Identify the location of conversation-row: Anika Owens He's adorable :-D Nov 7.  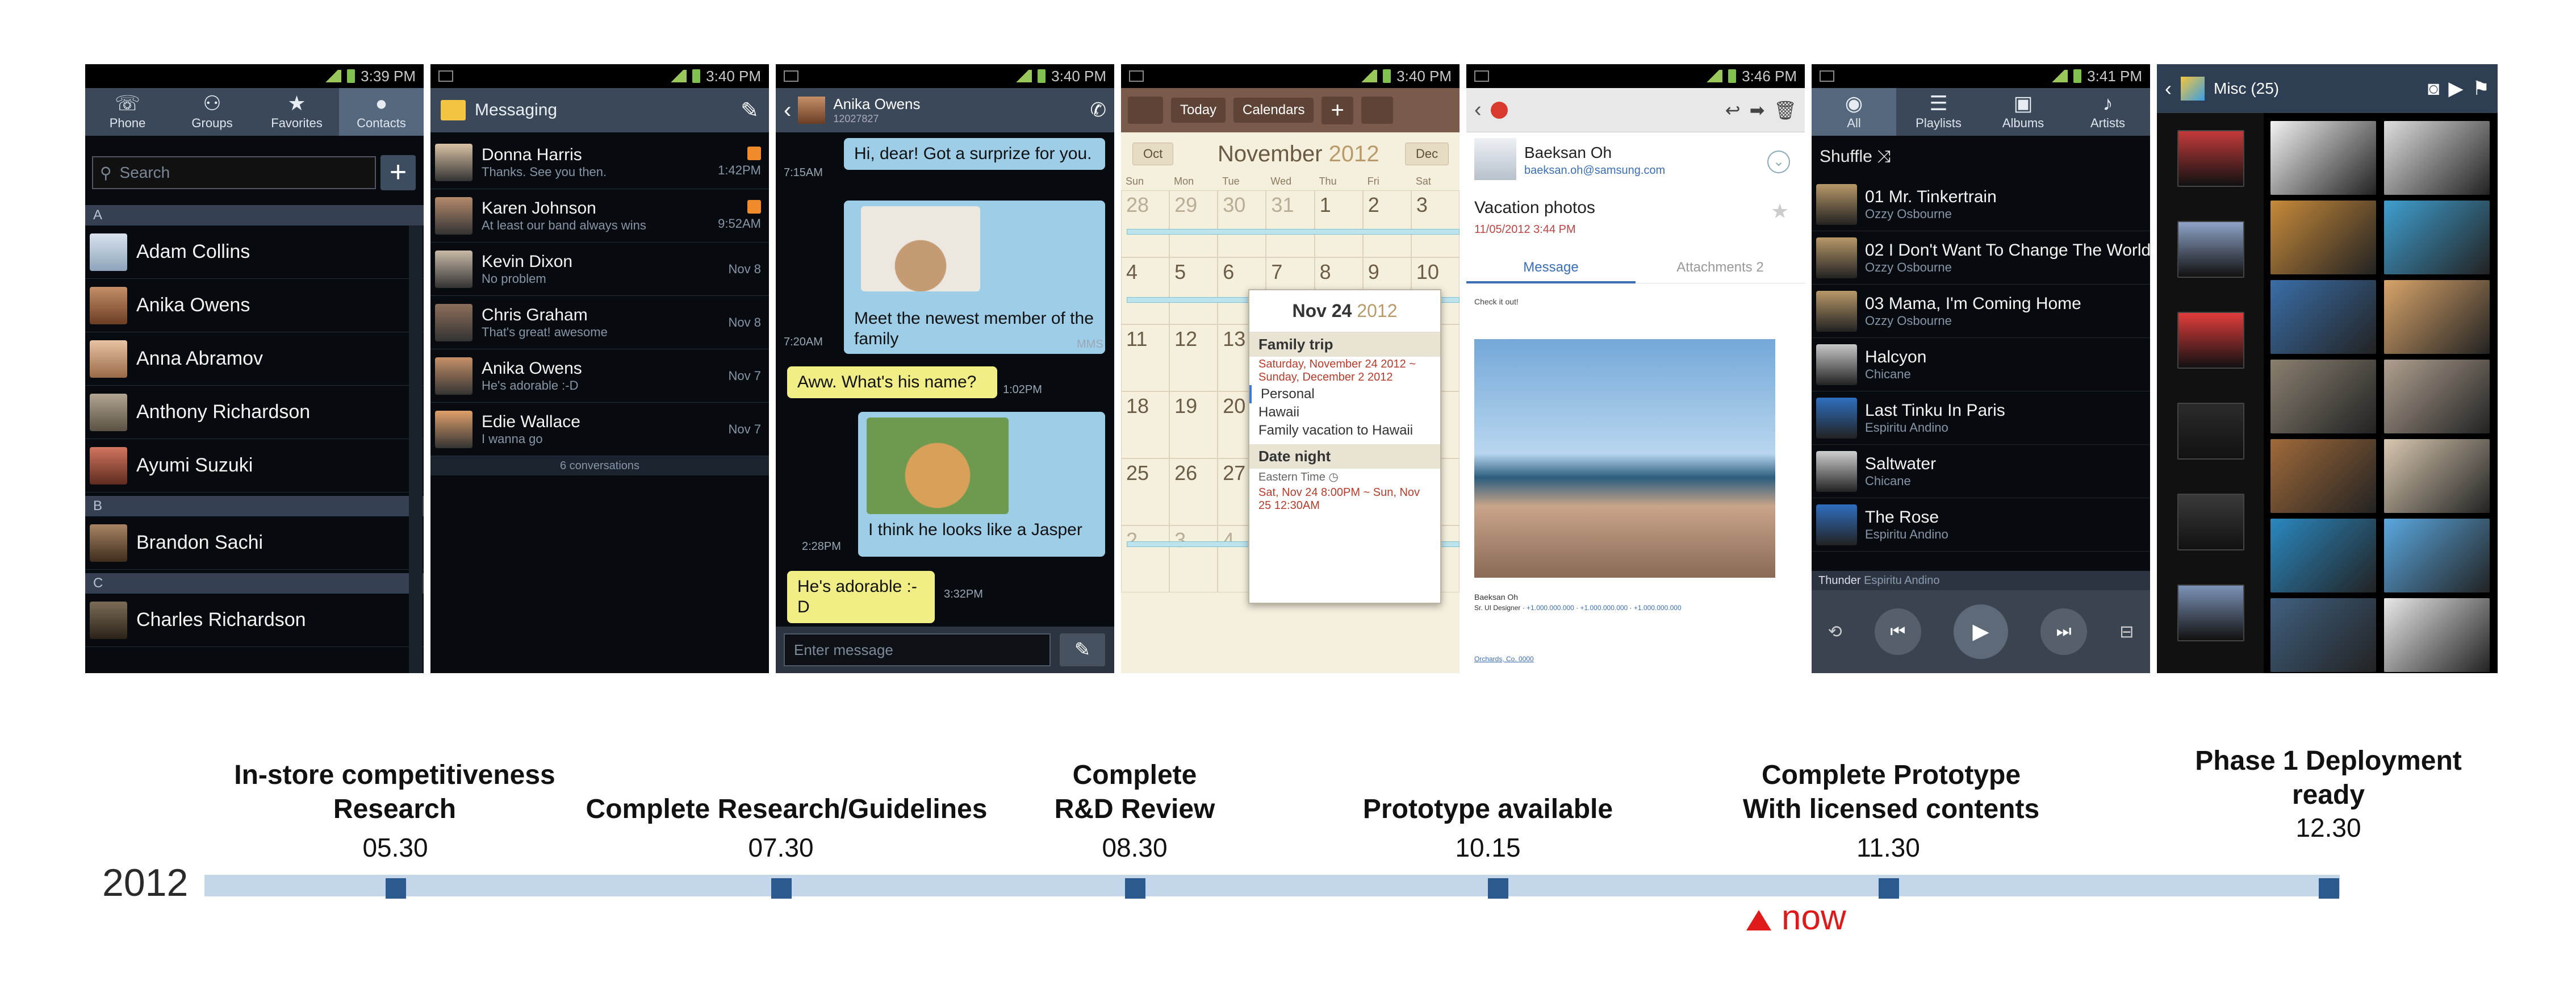
(599, 376).